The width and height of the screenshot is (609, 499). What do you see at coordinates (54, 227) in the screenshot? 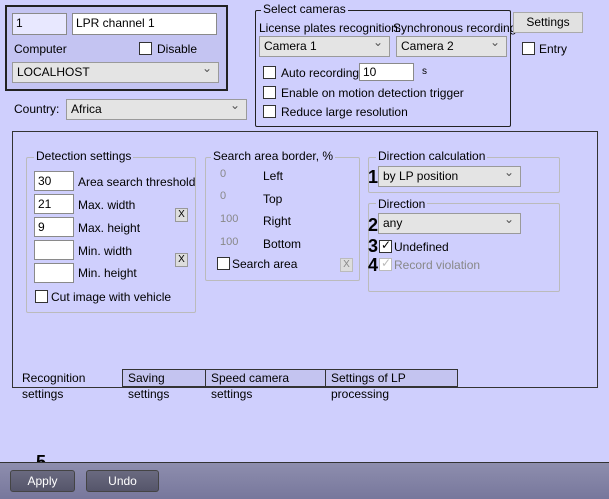
I see `max-height-input: 9` at bounding box center [54, 227].